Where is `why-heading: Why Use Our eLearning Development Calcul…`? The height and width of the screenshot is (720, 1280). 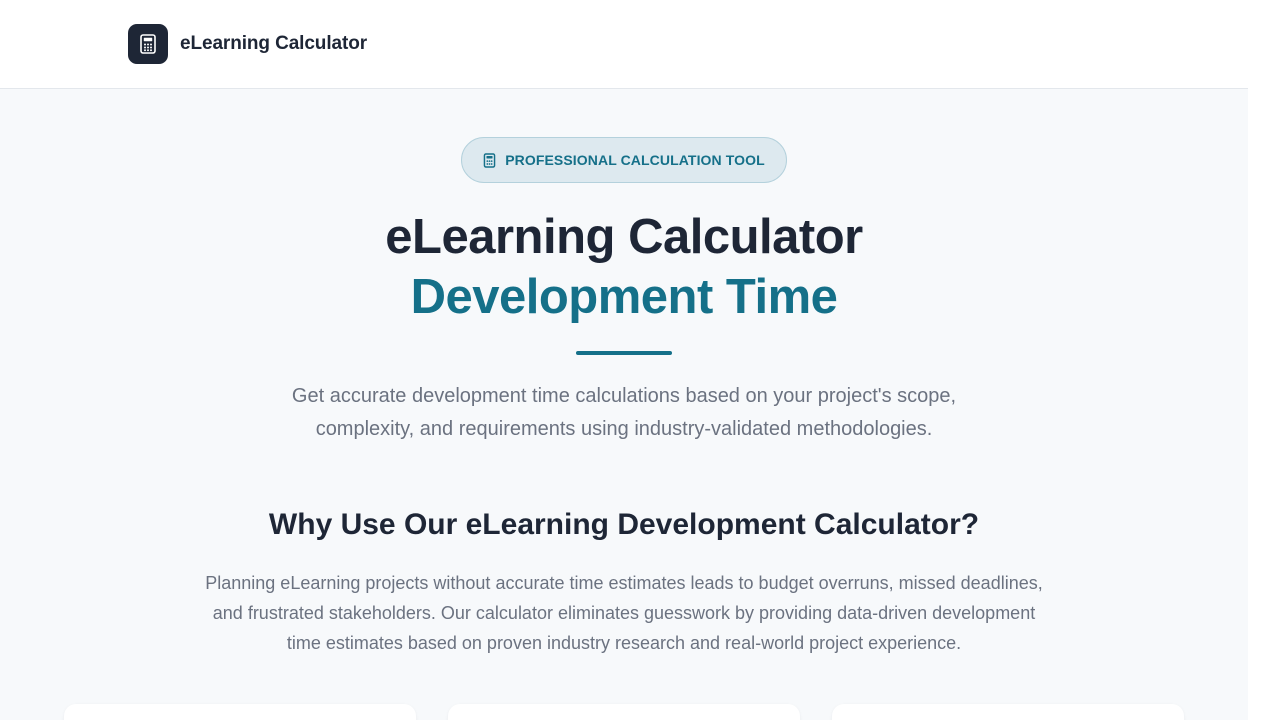 why-heading: Why Use Our eLearning Development Calcul… is located at coordinates (624, 524).